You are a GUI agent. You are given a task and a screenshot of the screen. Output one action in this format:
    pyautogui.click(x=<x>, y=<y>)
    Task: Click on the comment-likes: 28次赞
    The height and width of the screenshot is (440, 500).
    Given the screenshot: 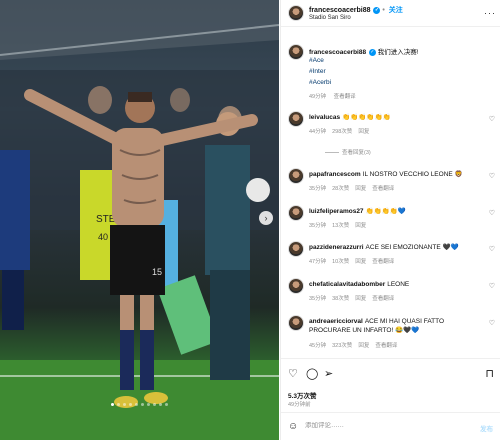 What is the action you would take?
    pyautogui.click(x=340, y=189)
    